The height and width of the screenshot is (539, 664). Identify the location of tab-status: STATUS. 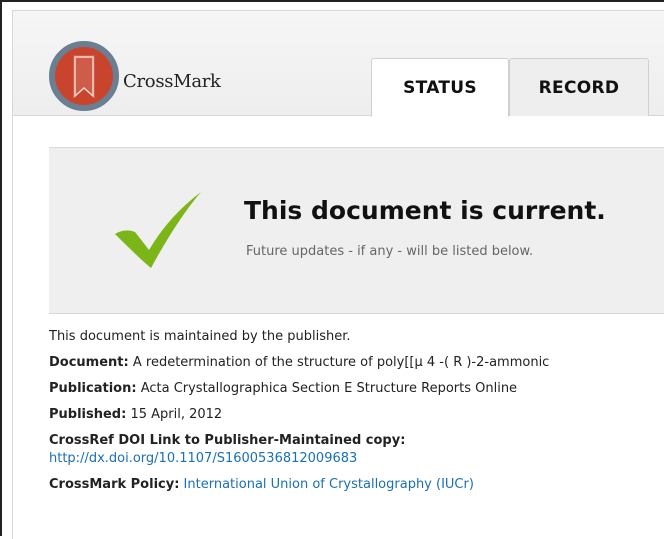
(440, 87).